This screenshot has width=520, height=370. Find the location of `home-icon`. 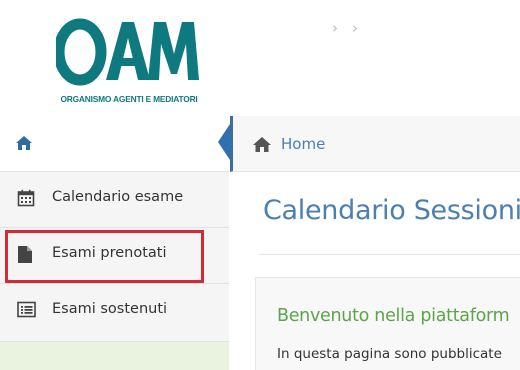

home-icon is located at coordinates (24, 145).